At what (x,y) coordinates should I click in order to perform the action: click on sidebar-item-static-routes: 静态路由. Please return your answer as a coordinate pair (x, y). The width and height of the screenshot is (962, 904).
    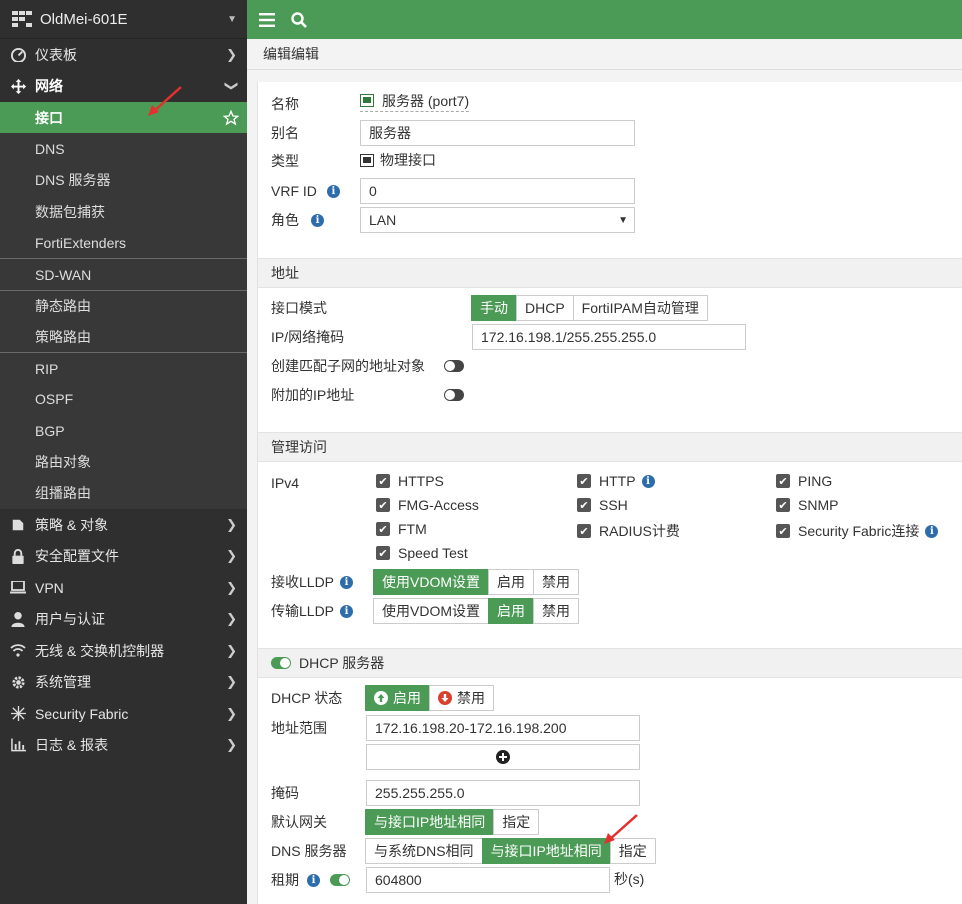
    Looking at the image, I should click on (123, 305).